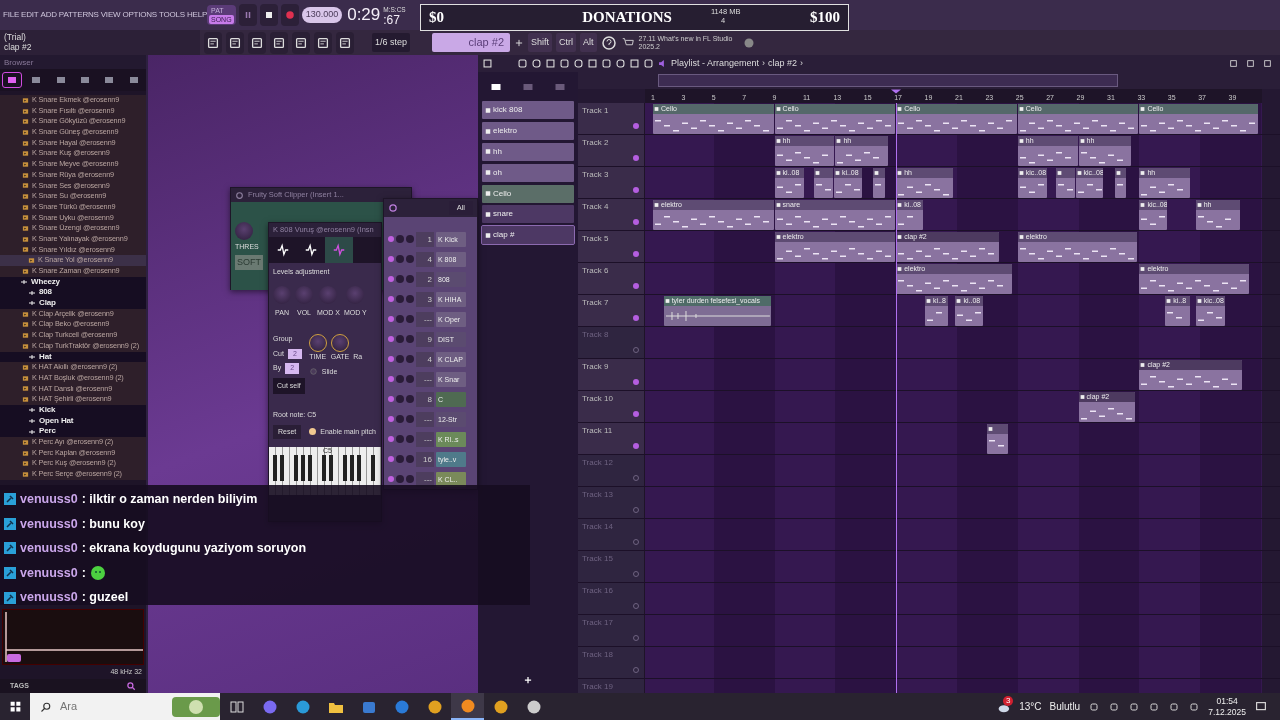 The width and height of the screenshot is (1280, 720). Describe the element at coordinates (11, 15) in the screenshot. I see `menu-item: FILE` at that location.